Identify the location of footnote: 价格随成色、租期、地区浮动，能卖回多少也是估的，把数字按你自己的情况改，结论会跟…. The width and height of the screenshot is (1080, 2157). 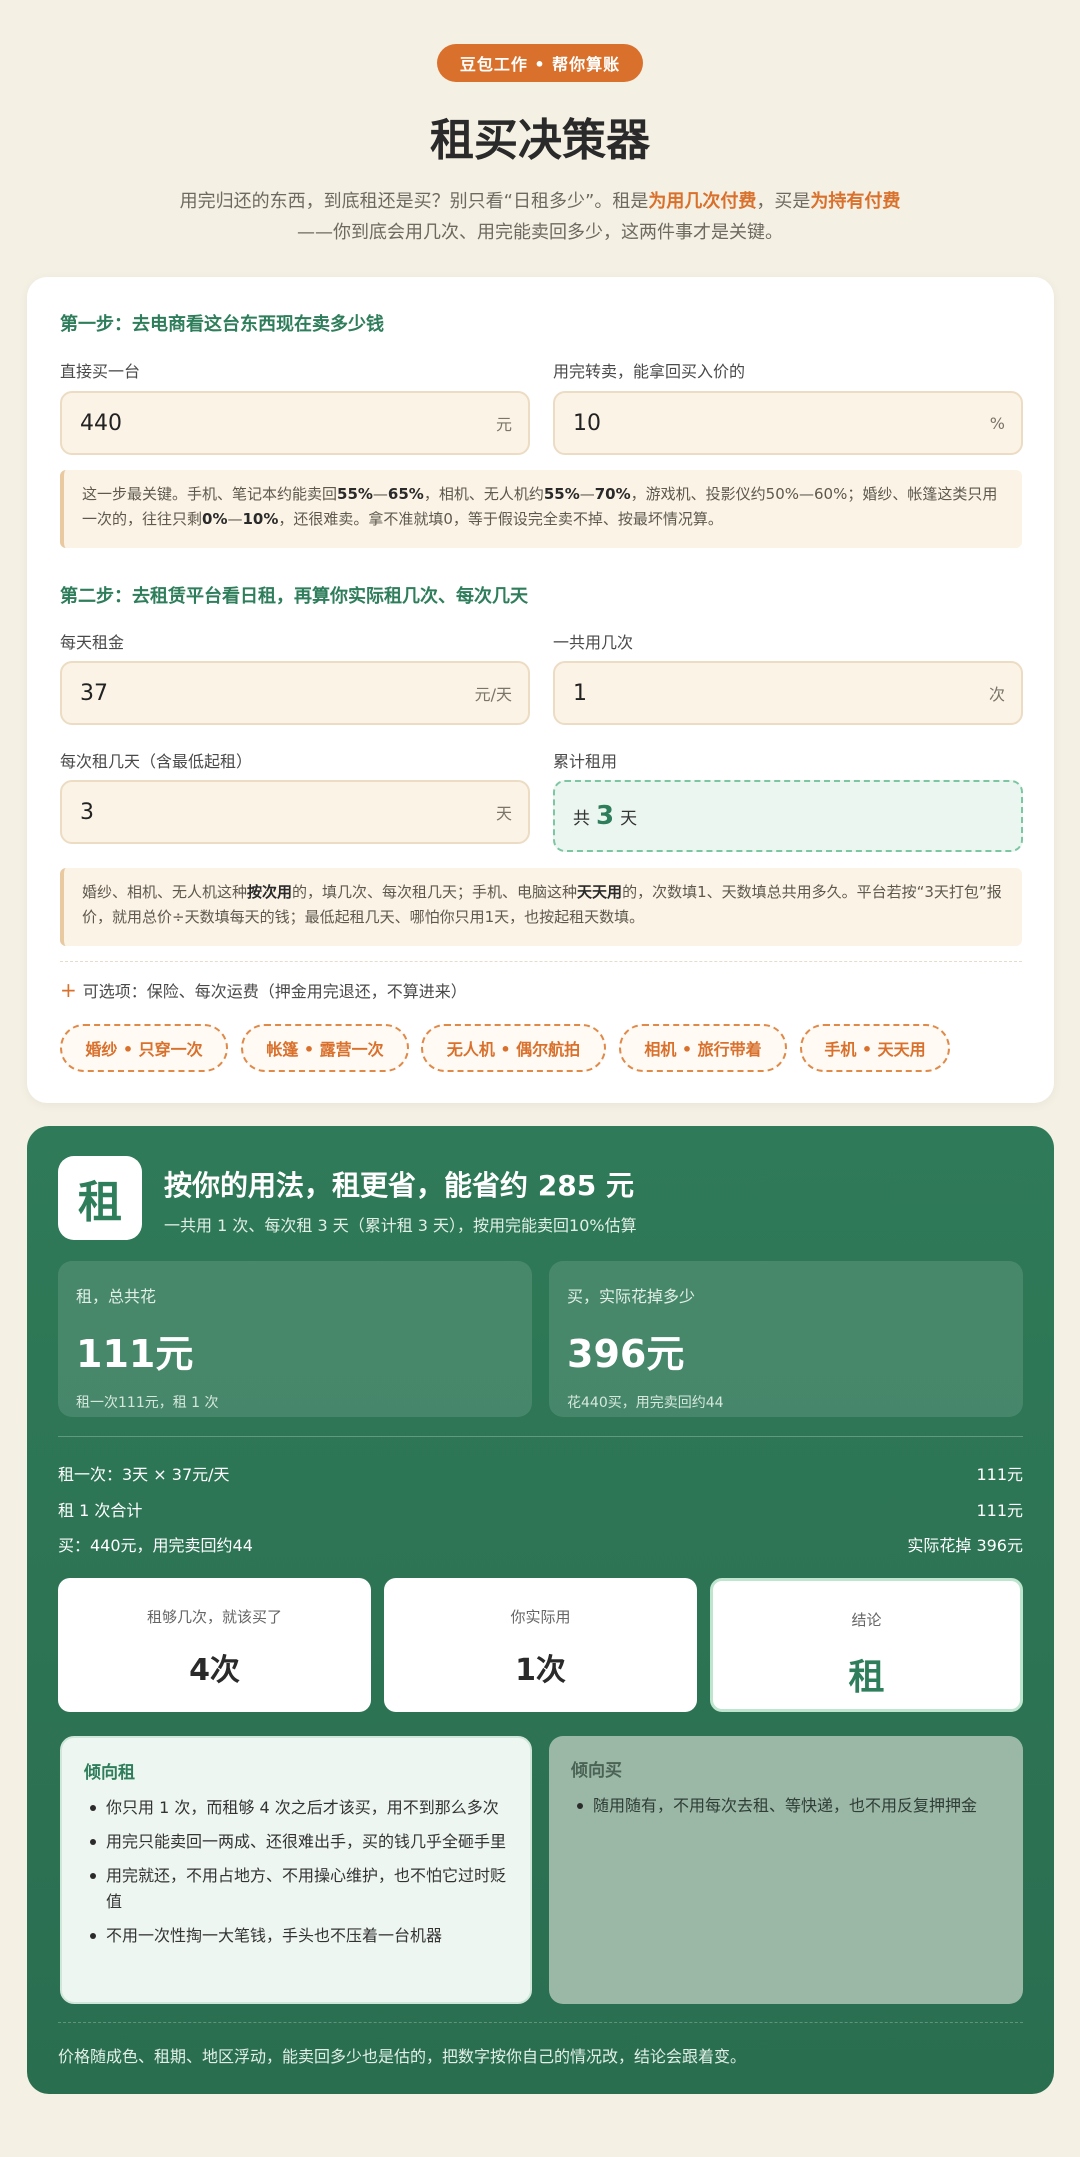
(402, 2056).